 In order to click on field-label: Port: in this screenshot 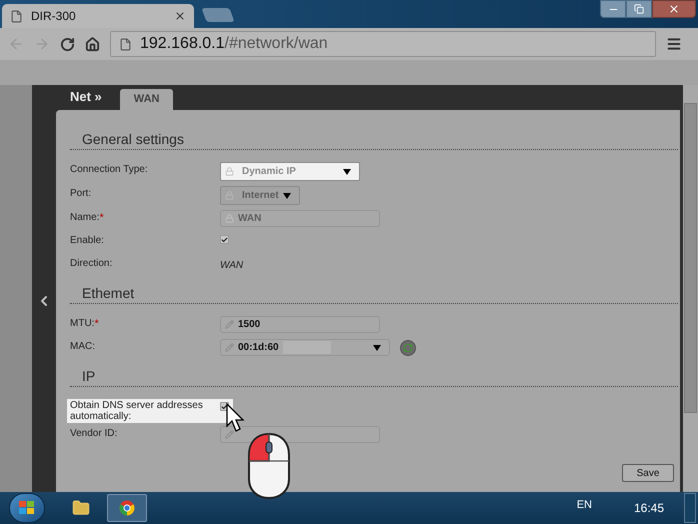, I will do `click(81, 193)`.